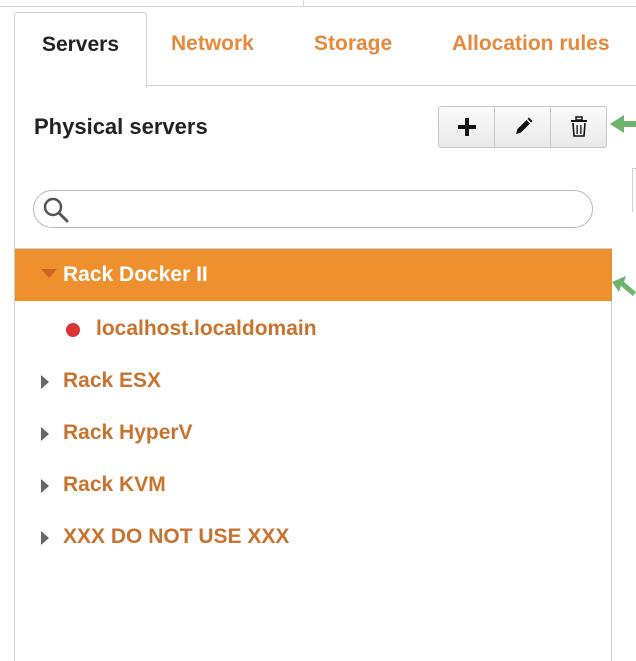 This screenshot has height=661, width=636. I want to click on edit-button, so click(523, 127).